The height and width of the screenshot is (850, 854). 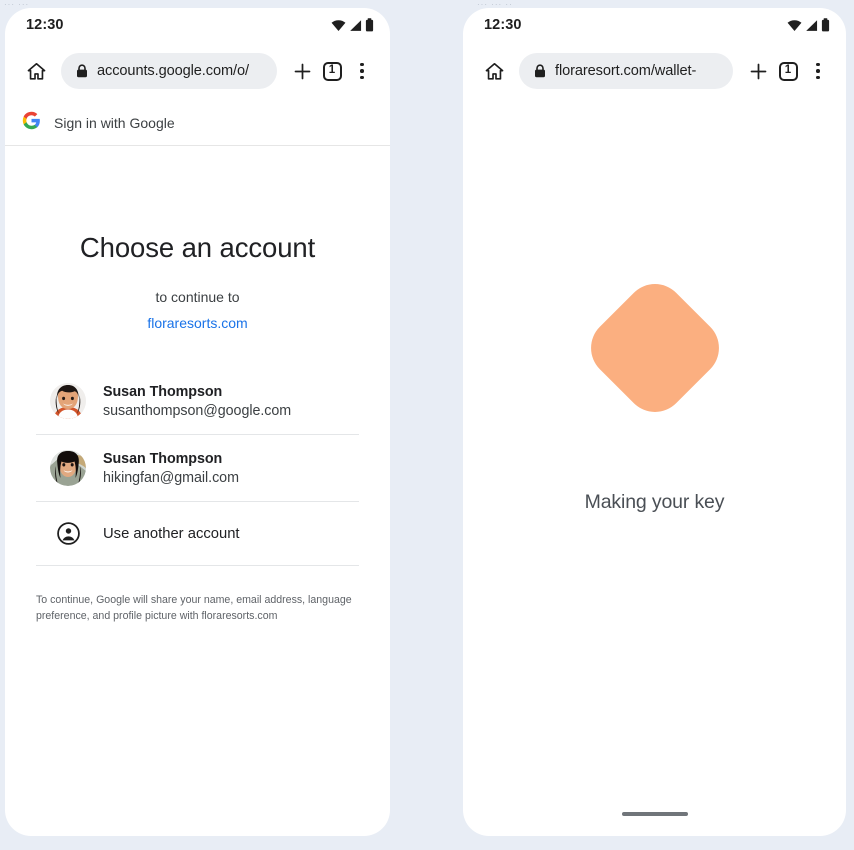 What do you see at coordinates (171, 468) in the screenshot?
I see `account-text: Susan Thompson hikingfan@gmail.com` at bounding box center [171, 468].